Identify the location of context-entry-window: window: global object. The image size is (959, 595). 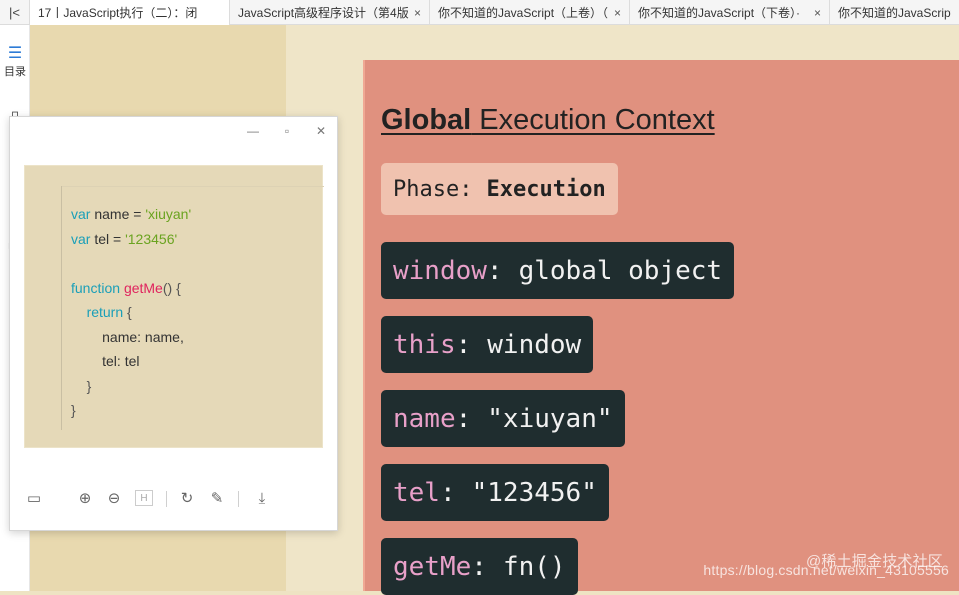
(558, 270).